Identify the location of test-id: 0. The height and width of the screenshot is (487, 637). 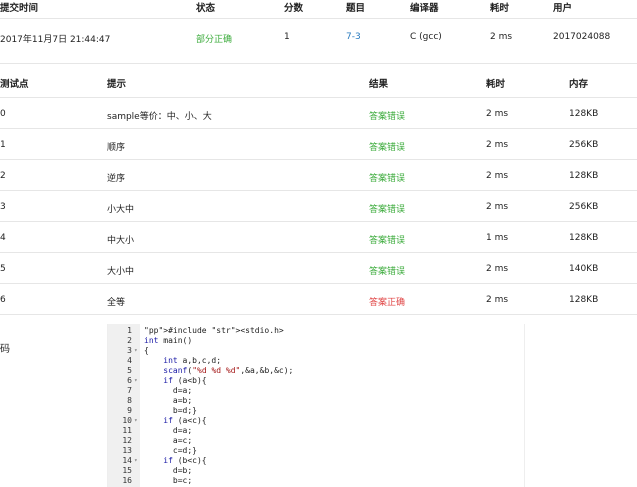
(3, 114).